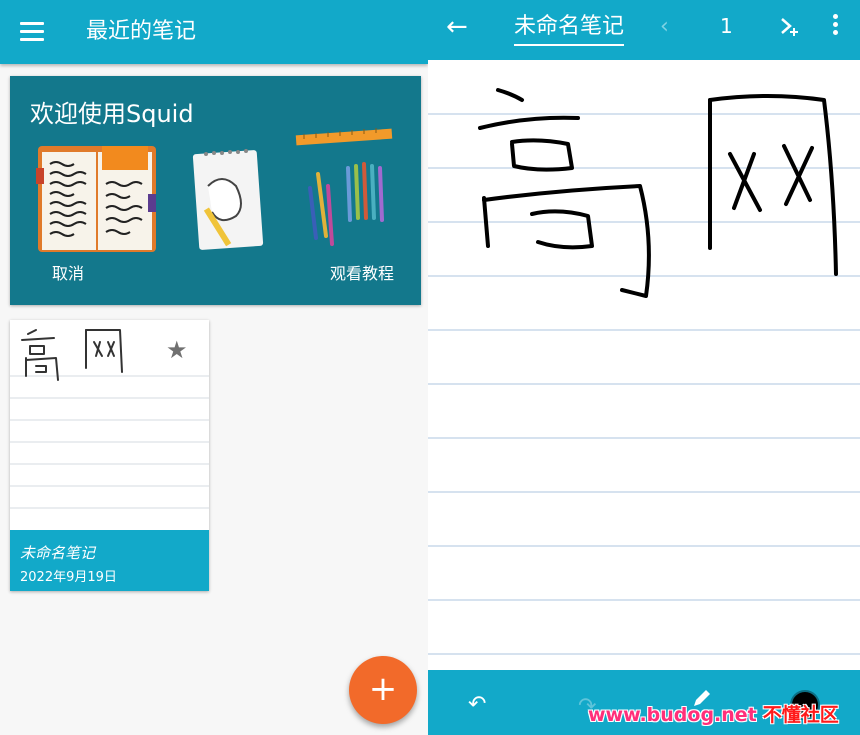 This screenshot has height=735, width=860. What do you see at coordinates (644, 30) in the screenshot?
I see `editor-app-bar: ← 未命名笔记 ‹ 1` at bounding box center [644, 30].